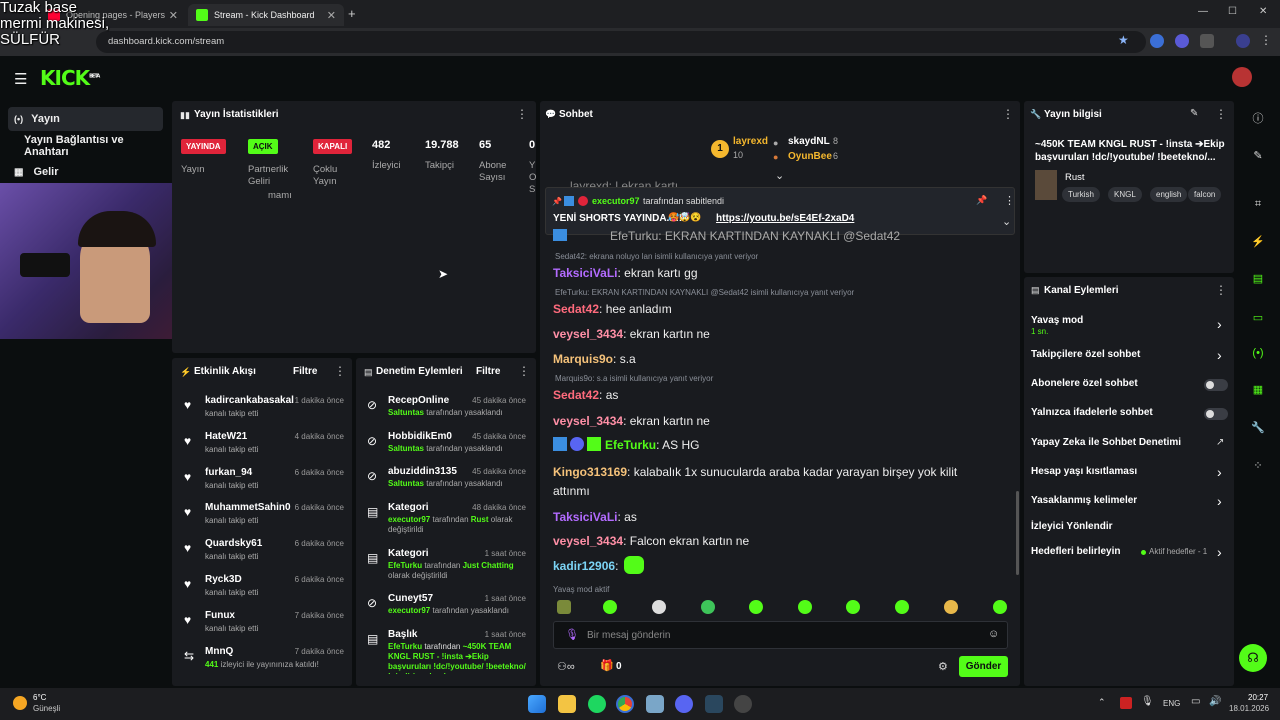 Image resolution: width=1280 pixels, height=720 pixels. What do you see at coordinates (20, 79) in the screenshot?
I see `hamburger-menu-icon: ☰` at bounding box center [20, 79].